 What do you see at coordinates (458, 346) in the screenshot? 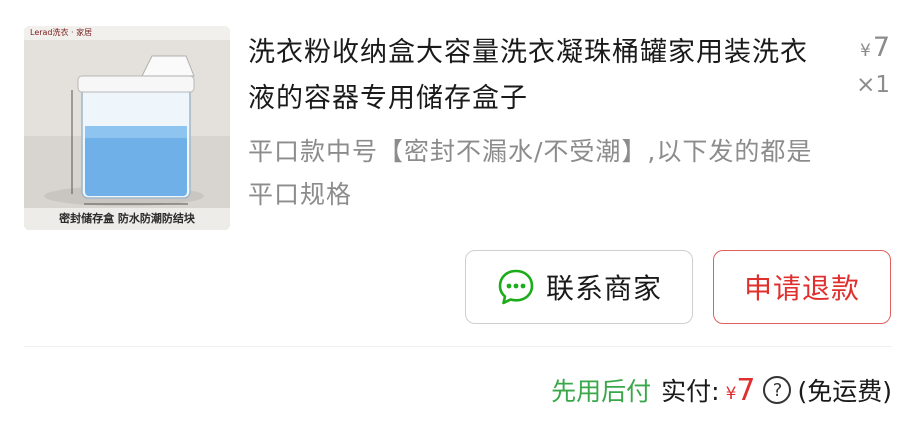
I see `divider` at bounding box center [458, 346].